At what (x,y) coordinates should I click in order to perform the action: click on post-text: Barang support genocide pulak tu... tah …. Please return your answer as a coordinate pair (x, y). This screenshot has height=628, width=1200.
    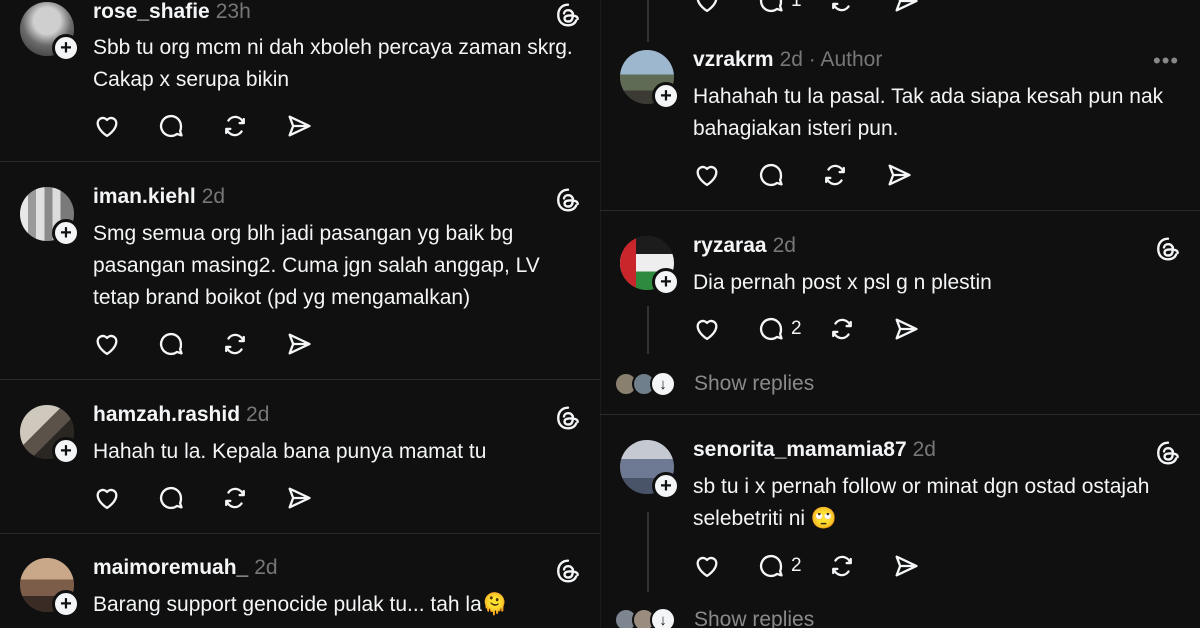
    Looking at the image, I should click on (300, 604).